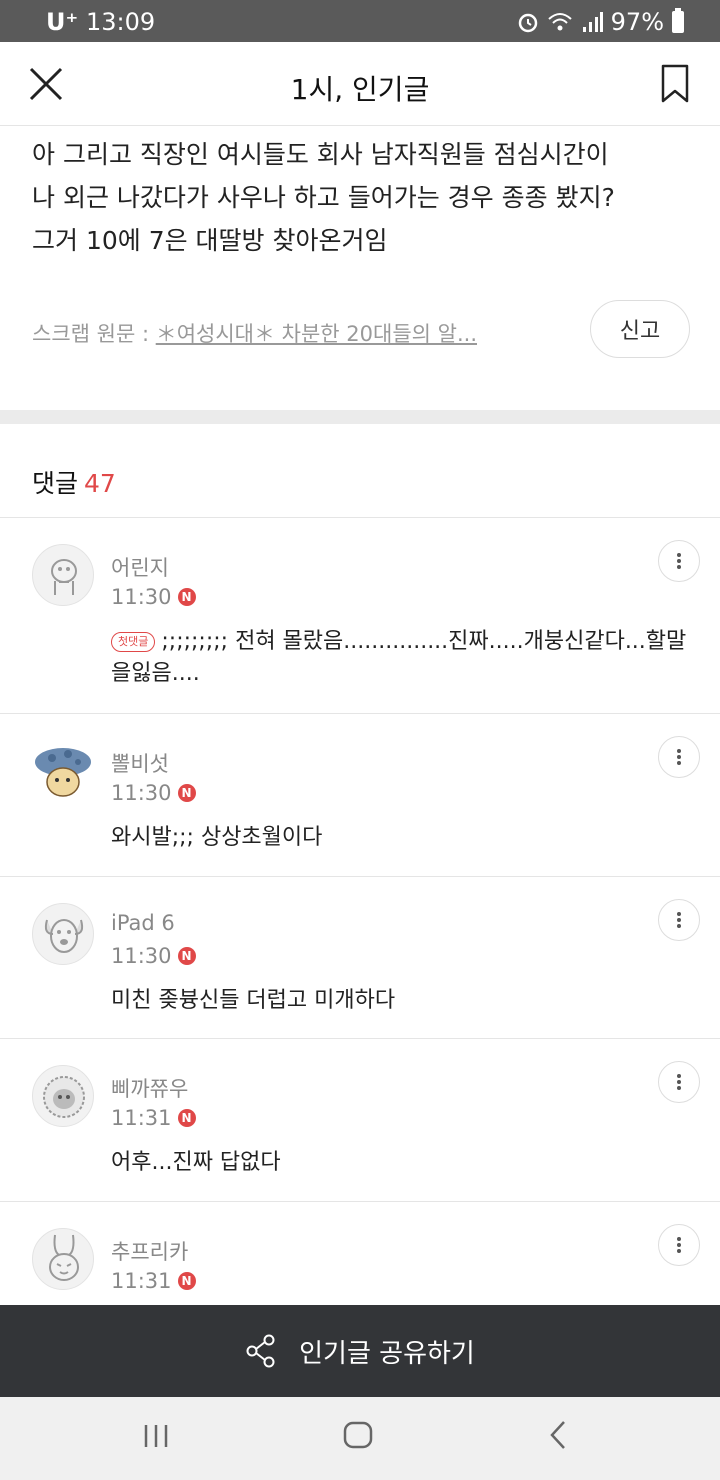 Image resolution: width=720 pixels, height=1480 pixels. I want to click on comments-label: 댓글, so click(55, 483).